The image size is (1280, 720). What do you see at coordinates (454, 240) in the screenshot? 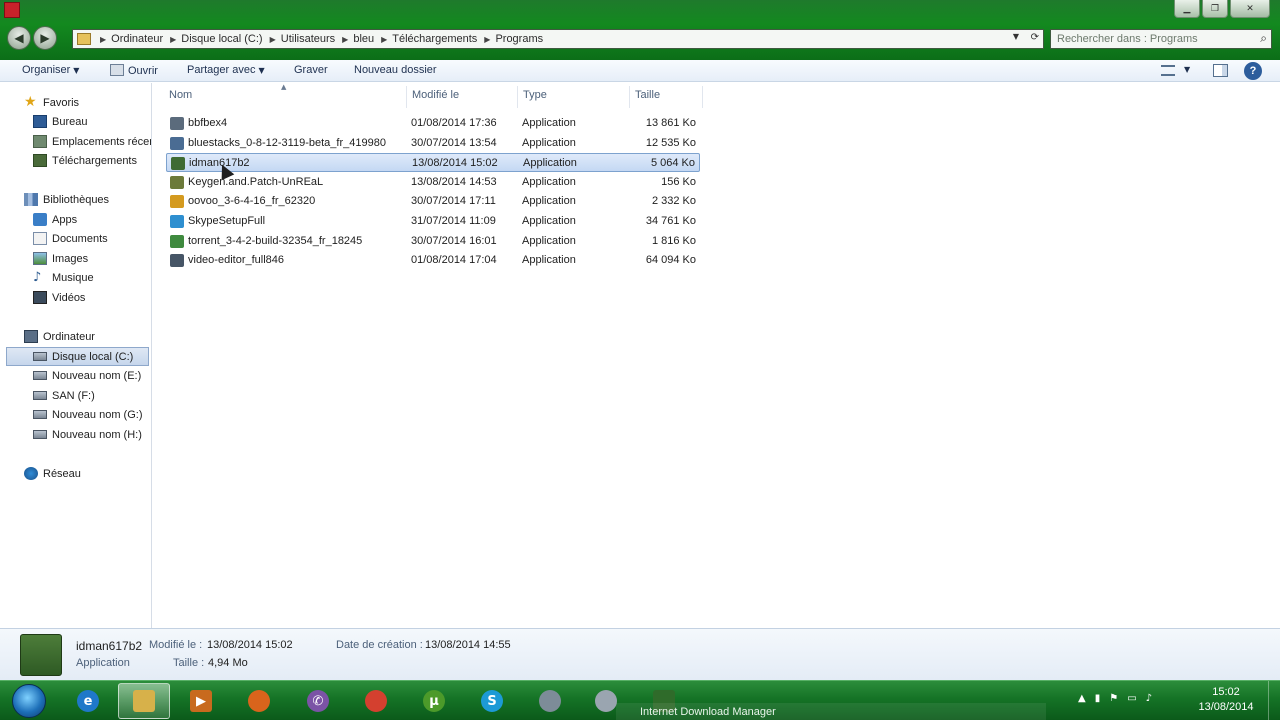
I see `file-modified: 30/07/2014 16:01` at bounding box center [454, 240].